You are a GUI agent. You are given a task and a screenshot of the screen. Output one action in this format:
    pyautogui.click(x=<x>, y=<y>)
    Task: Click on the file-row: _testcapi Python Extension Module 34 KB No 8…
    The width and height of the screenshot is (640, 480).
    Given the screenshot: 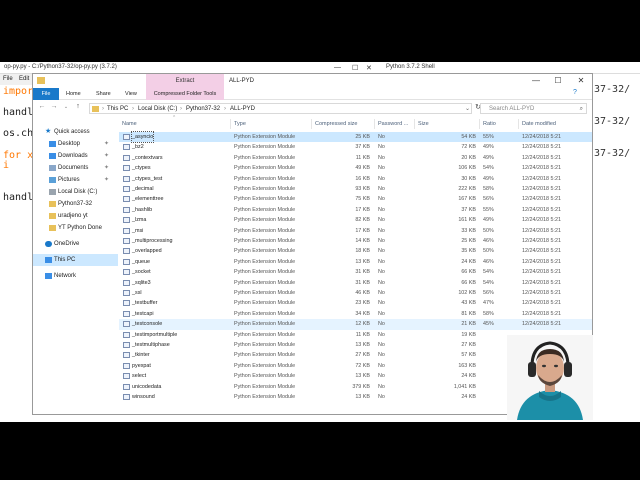 What is the action you would take?
    pyautogui.click(x=355, y=314)
    